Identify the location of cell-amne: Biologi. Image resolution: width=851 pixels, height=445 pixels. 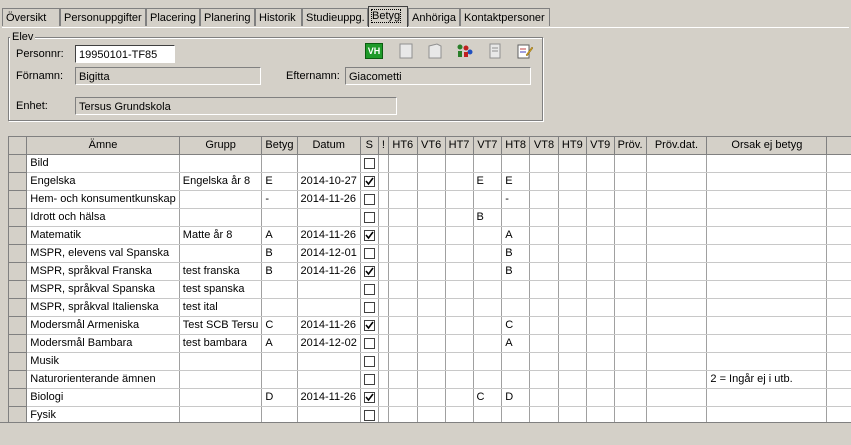
(103, 397).